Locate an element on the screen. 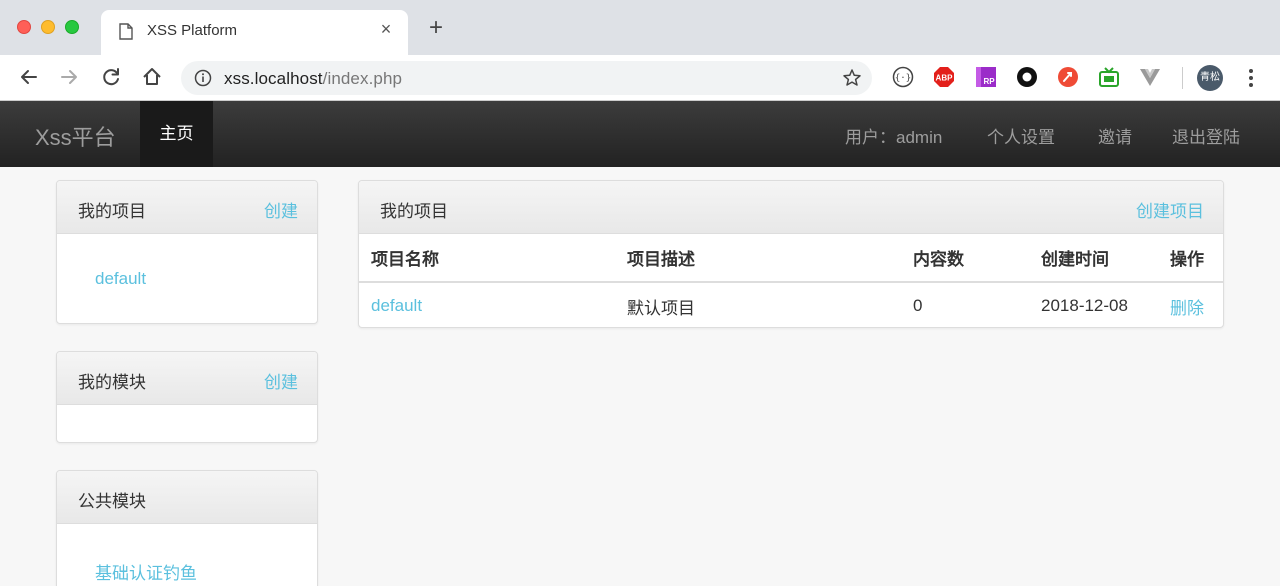  tv-extension-icon is located at coordinates (1109, 77).